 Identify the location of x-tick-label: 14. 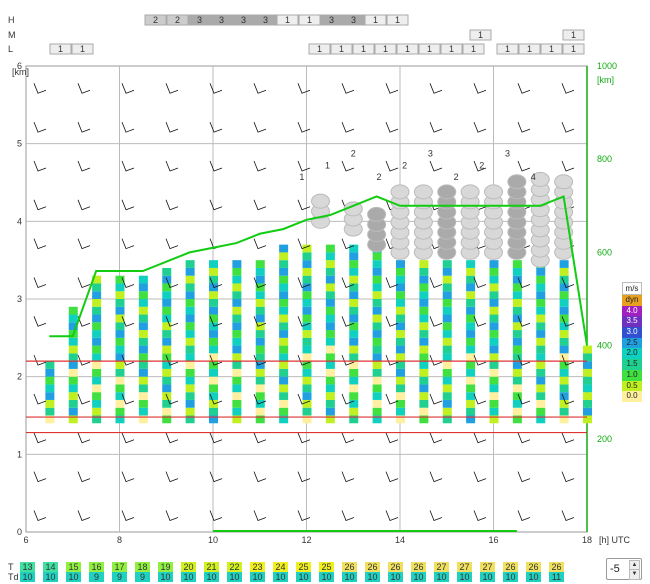
(400, 540).